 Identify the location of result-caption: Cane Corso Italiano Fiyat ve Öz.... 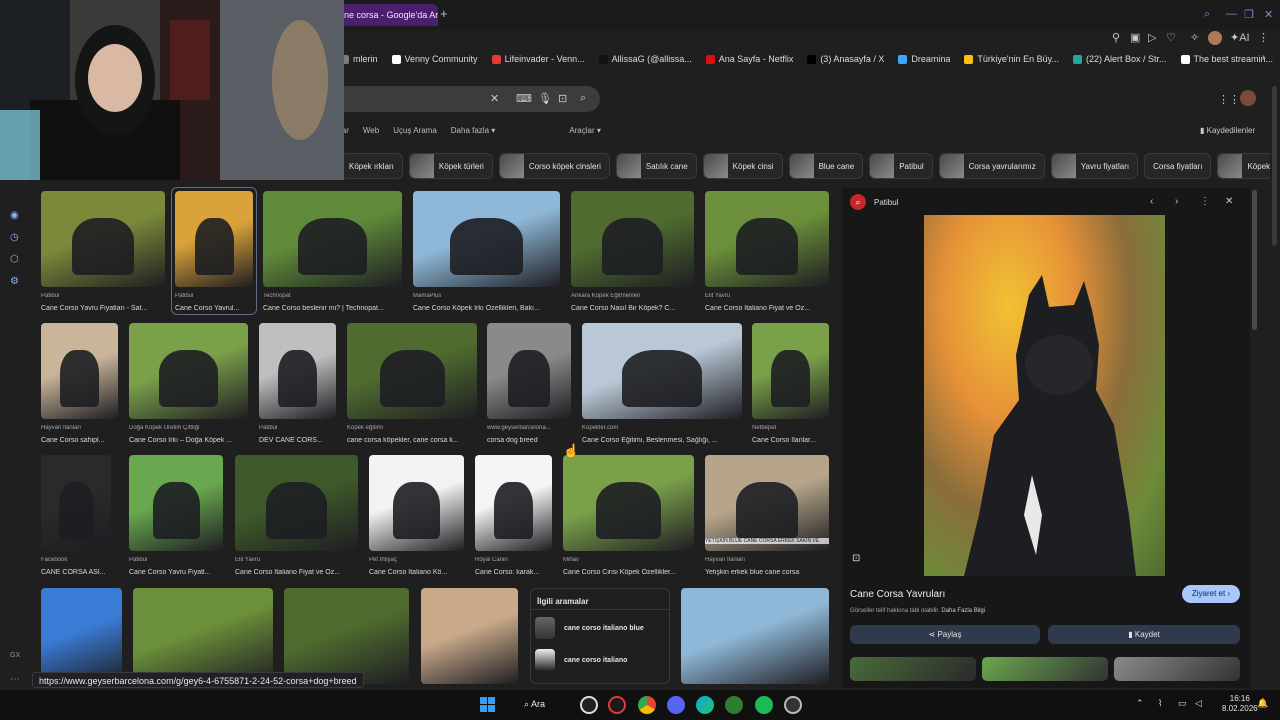
(302, 572).